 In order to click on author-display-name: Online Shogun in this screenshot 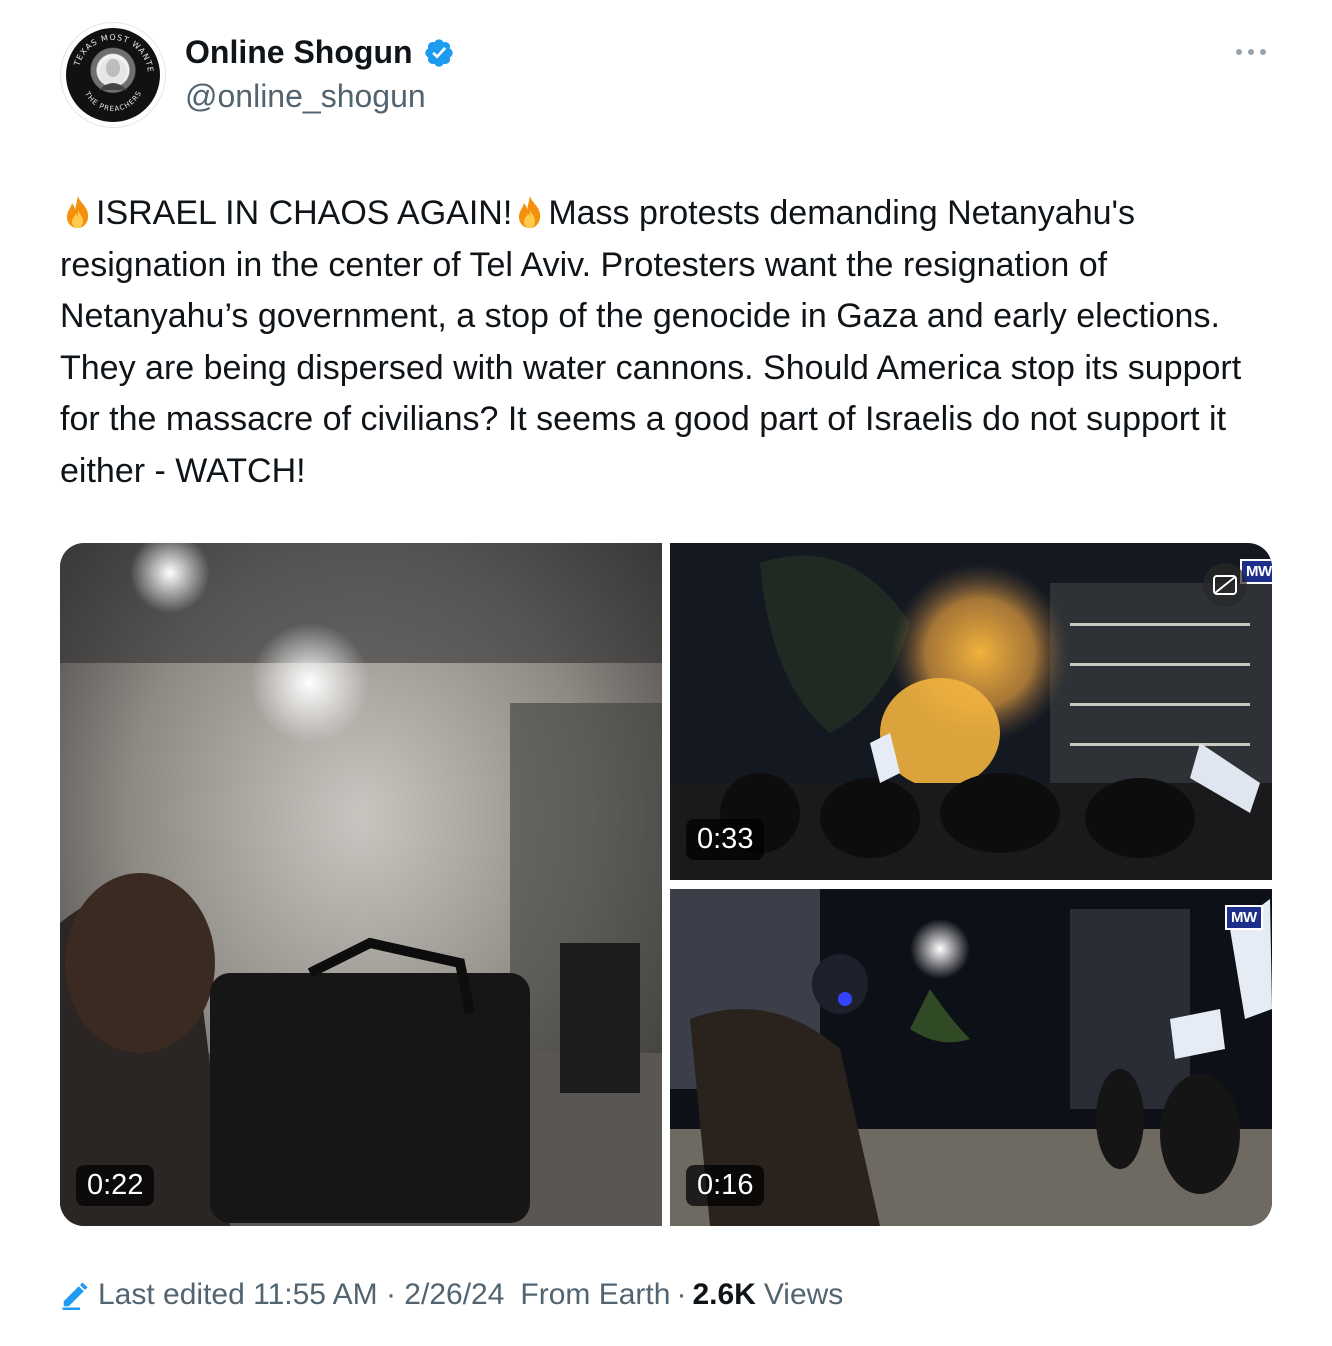, I will do `click(299, 52)`.